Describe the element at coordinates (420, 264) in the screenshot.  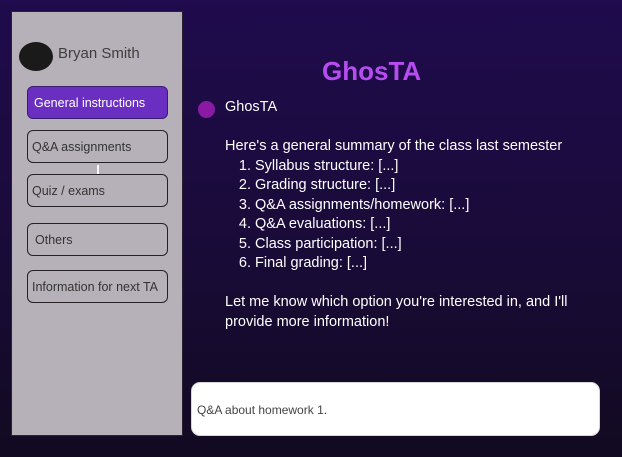
I see `list-item: Final grading: [...]` at that location.